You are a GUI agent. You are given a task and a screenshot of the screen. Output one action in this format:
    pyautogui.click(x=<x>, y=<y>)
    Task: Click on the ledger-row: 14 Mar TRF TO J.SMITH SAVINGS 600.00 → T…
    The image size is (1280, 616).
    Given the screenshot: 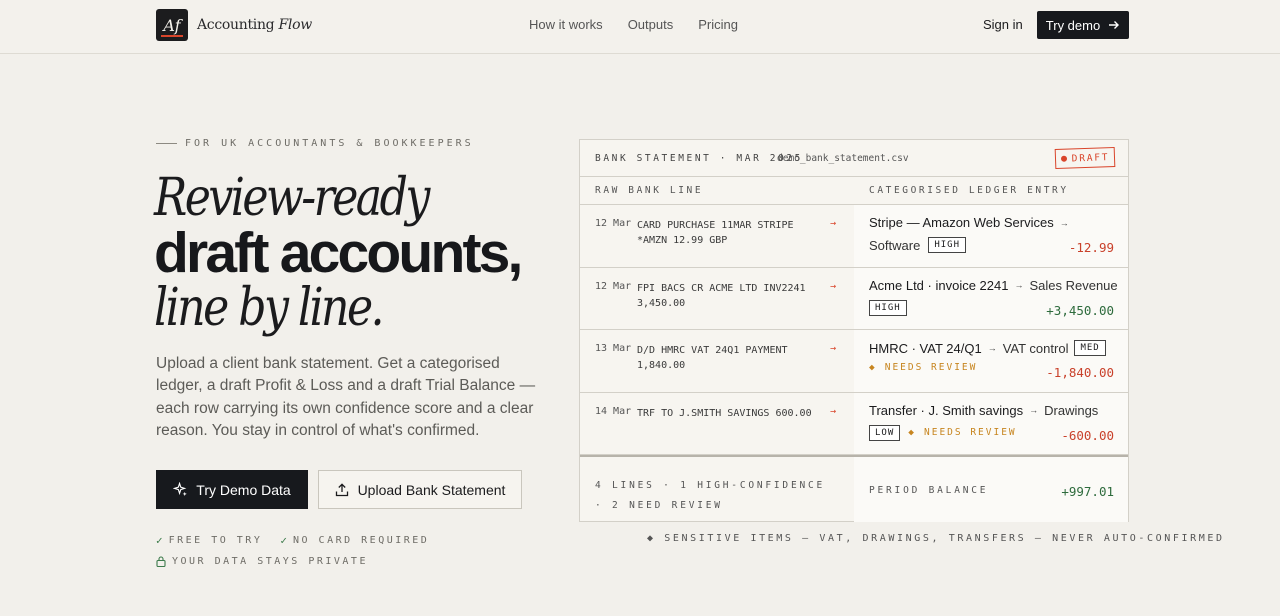 What is the action you would take?
    pyautogui.click(x=854, y=423)
    